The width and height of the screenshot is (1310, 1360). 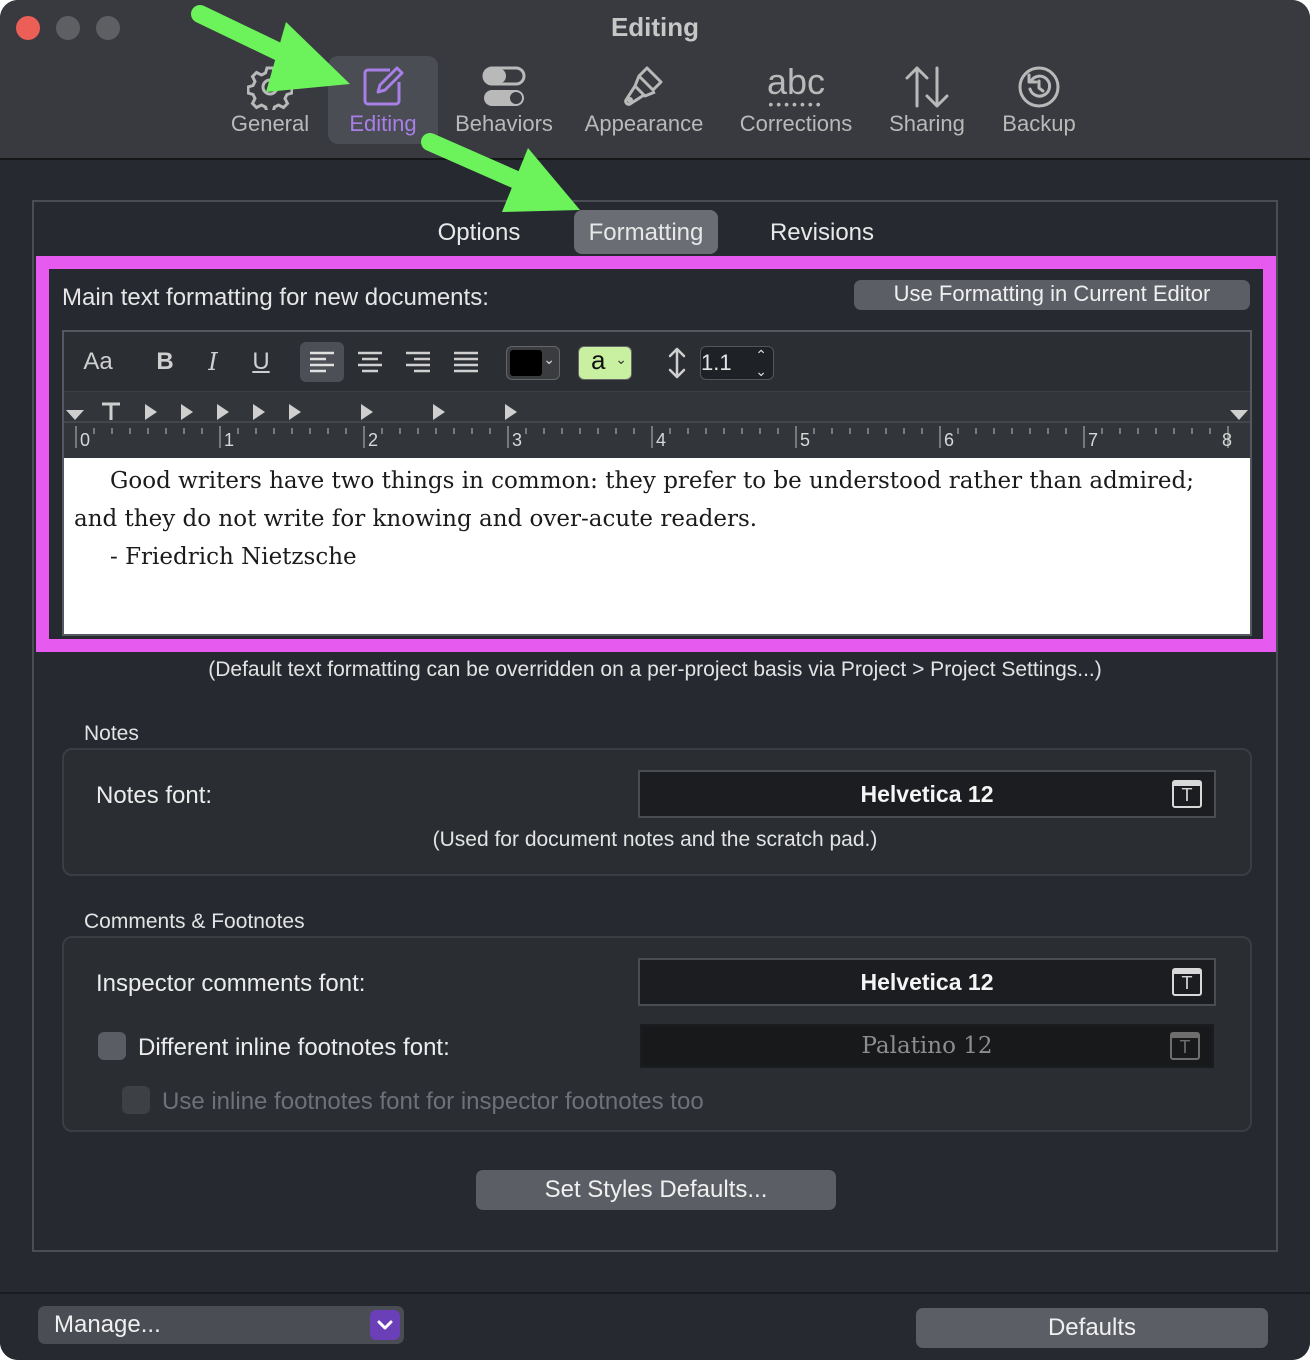 What do you see at coordinates (231, 983) in the screenshot?
I see `inspector-comments-font-label: Inspector comments font:` at bounding box center [231, 983].